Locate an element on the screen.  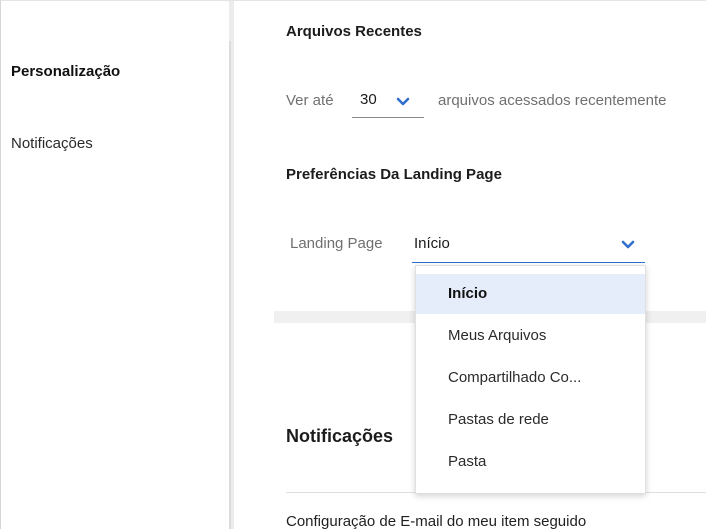
recent-count-value: 30 is located at coordinates (368, 99).